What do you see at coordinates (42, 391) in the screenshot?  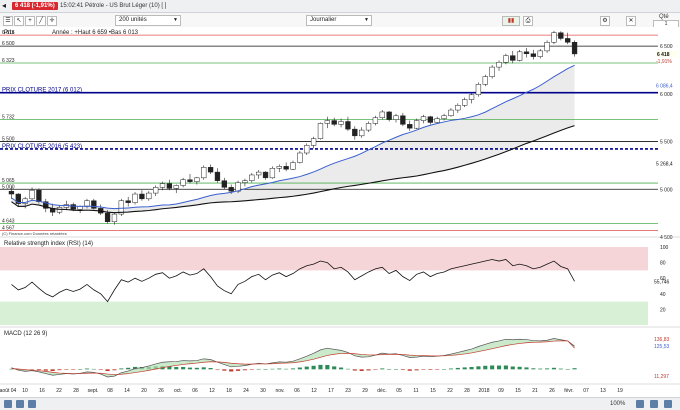 I see `x-tick-label: 16` at bounding box center [42, 391].